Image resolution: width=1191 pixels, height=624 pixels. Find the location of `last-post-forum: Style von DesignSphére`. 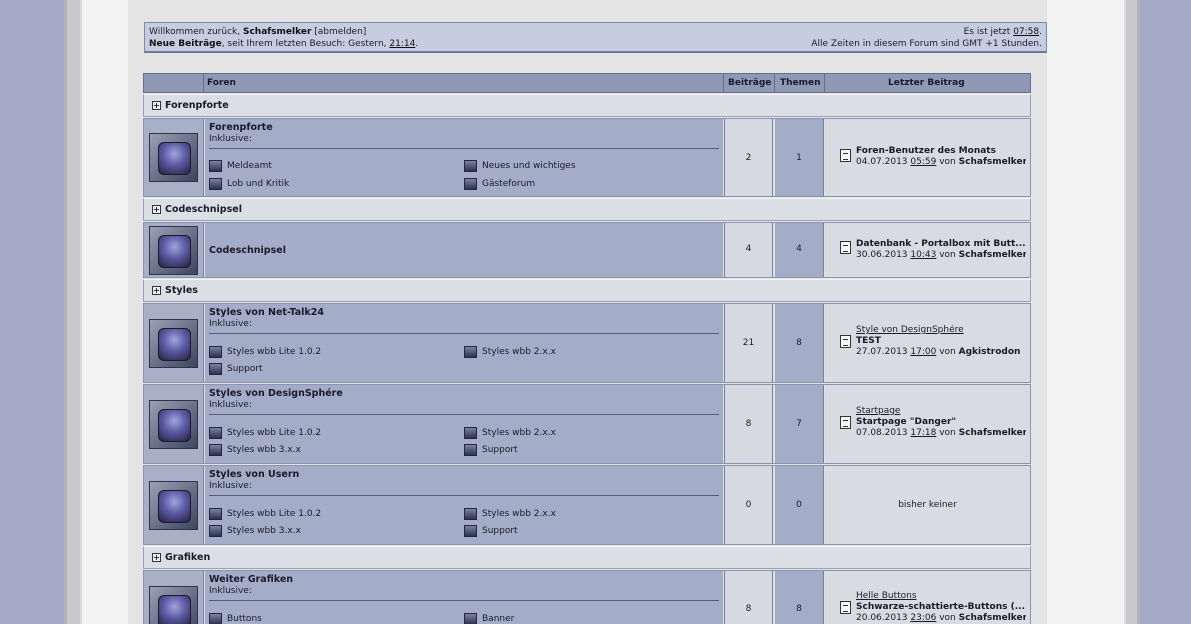

last-post-forum: Style von DesignSphére is located at coordinates (941, 330).